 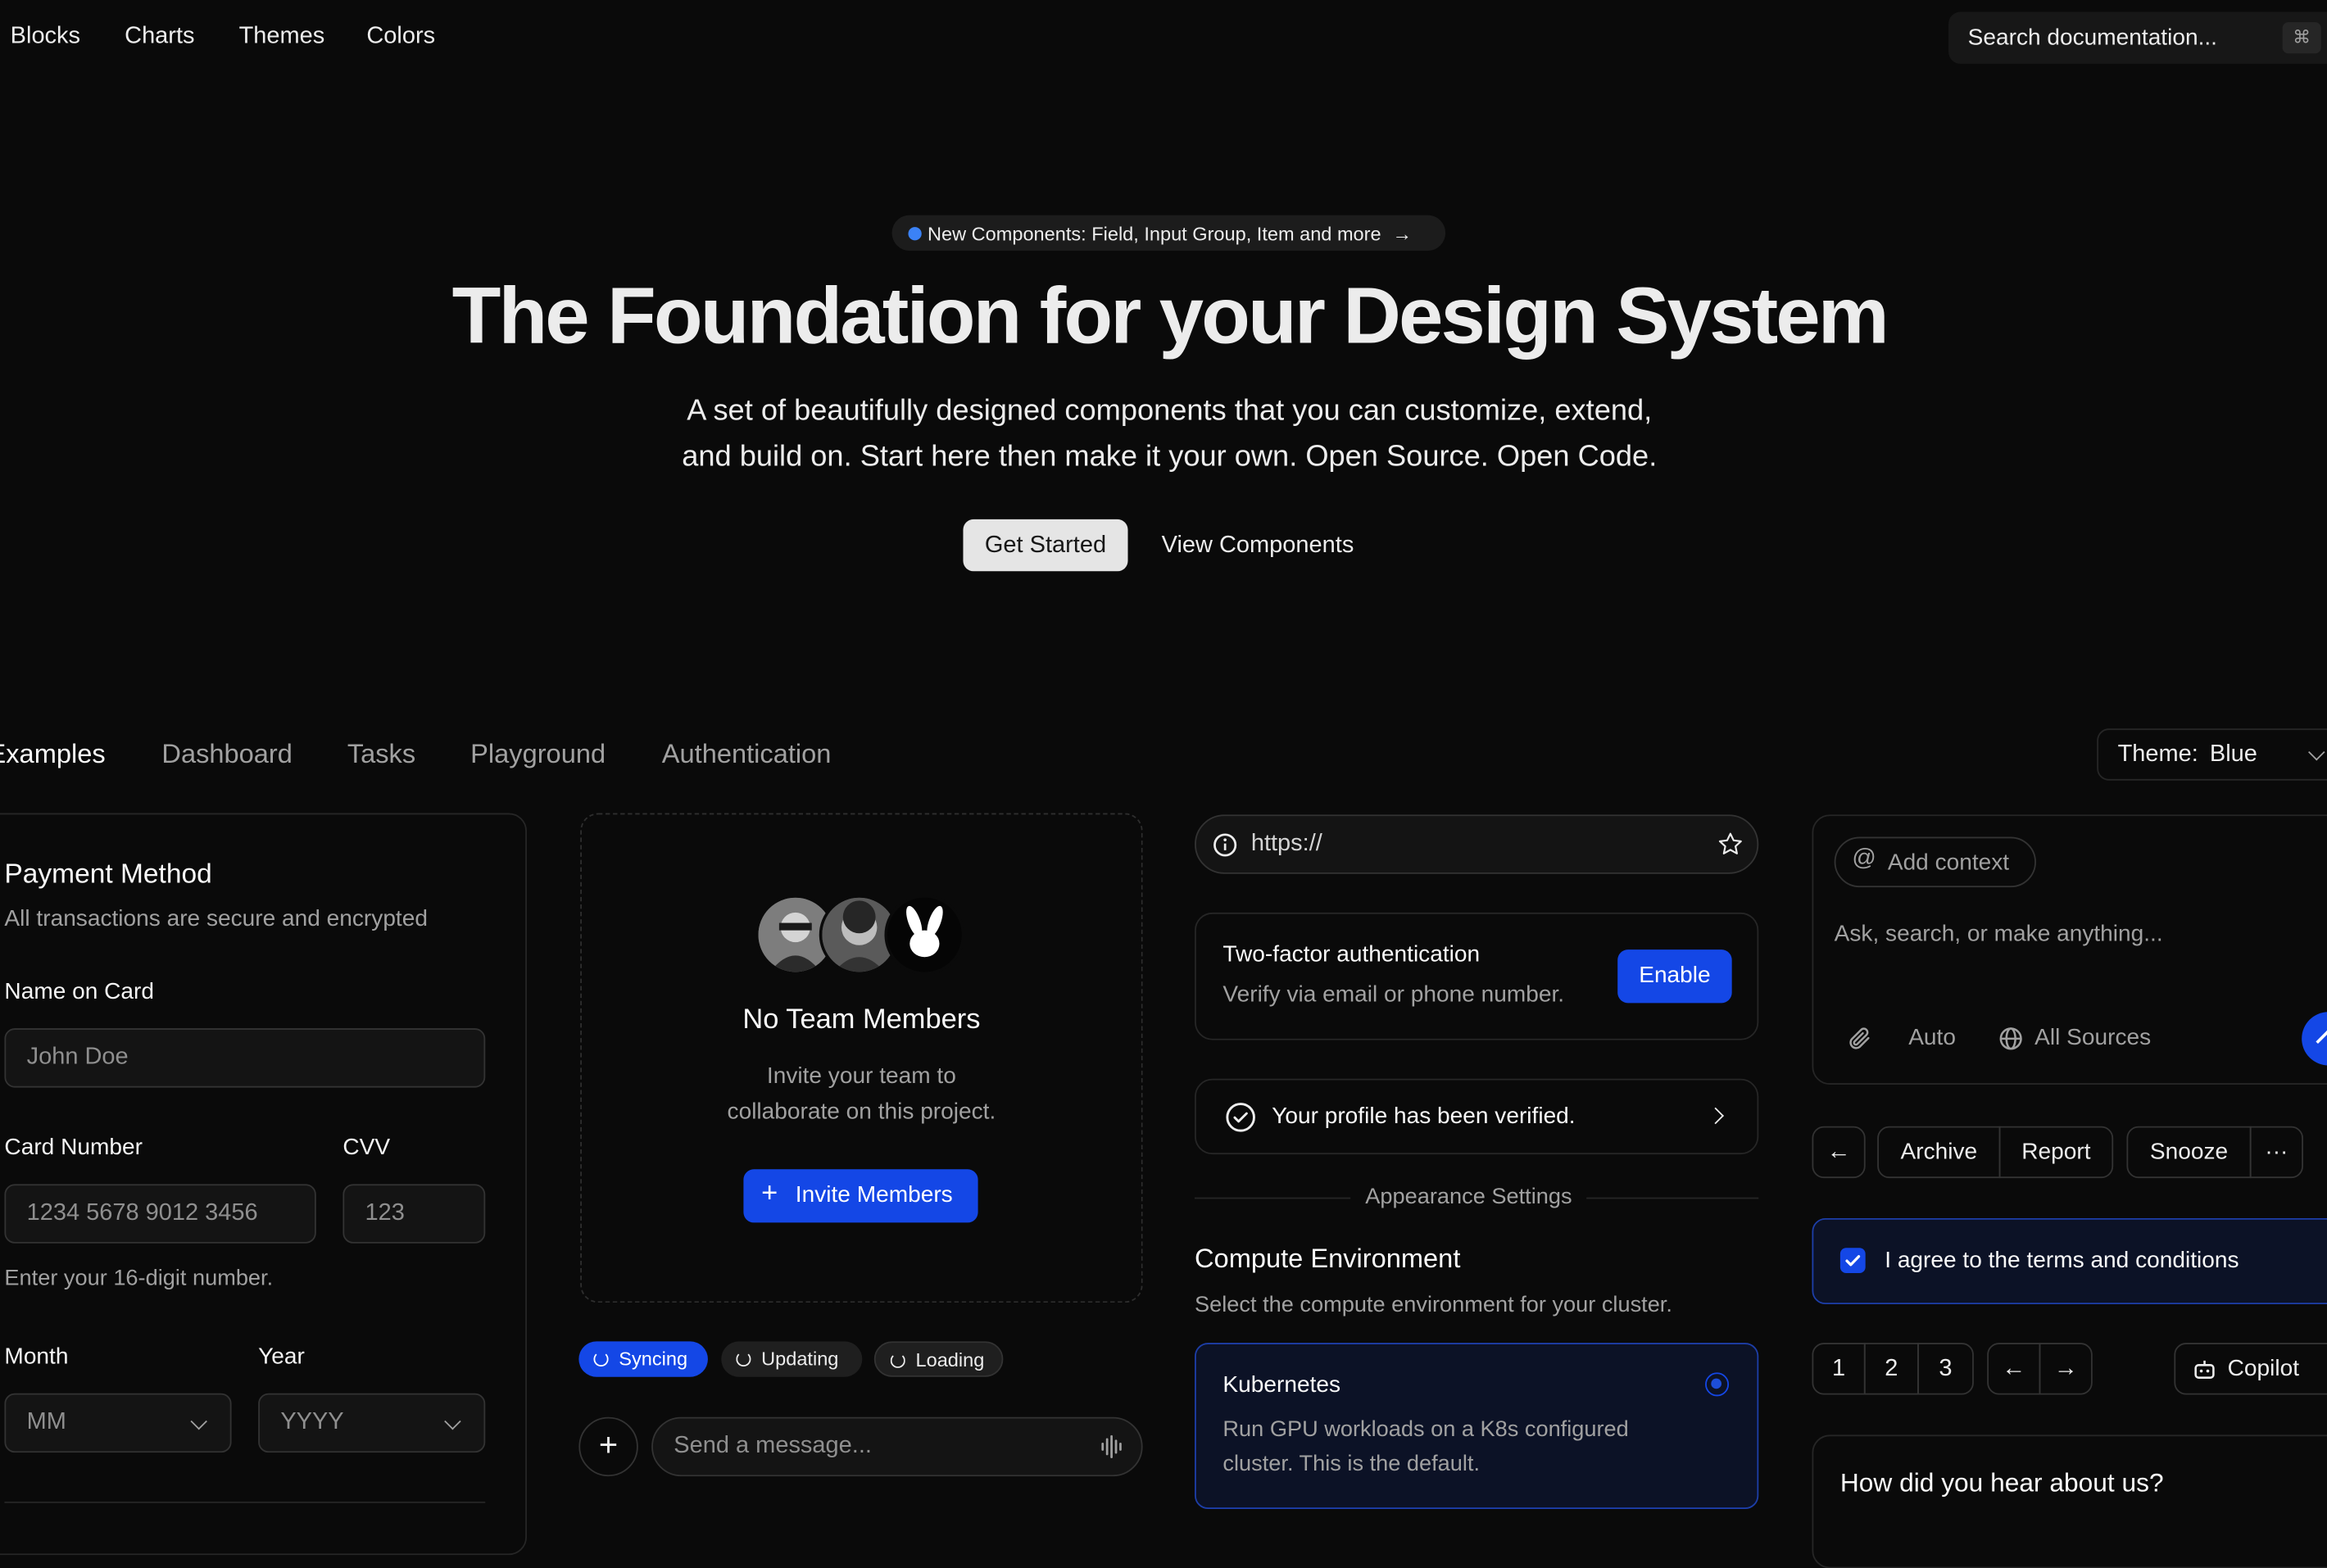 I want to click on year-placeholder: YYYY, so click(x=312, y=1422).